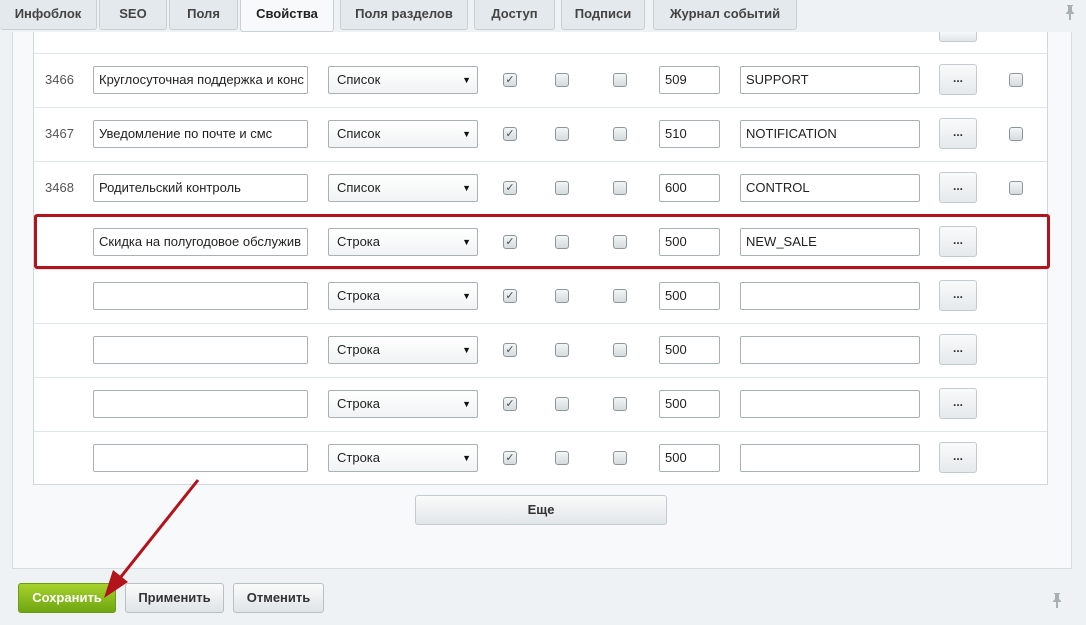  Describe the element at coordinates (200, 188) in the screenshot. I see `property-name-input: Родительский контроль` at that location.